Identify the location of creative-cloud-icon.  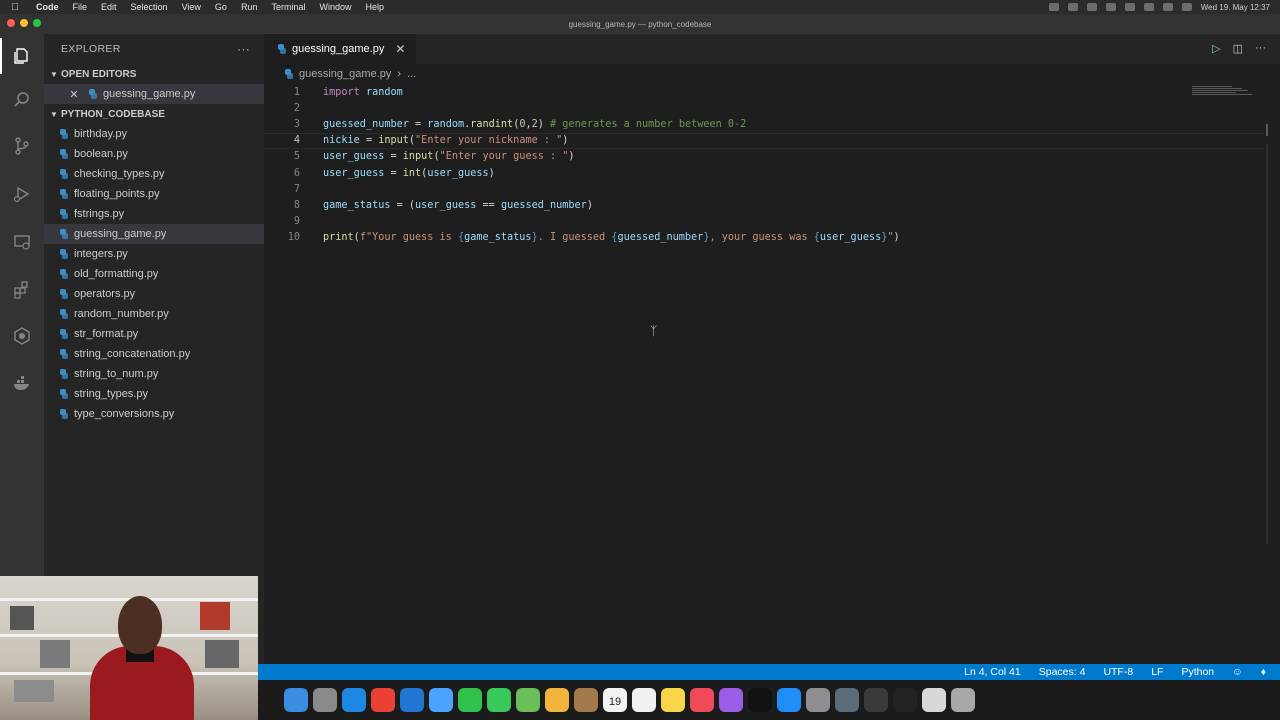
(1053, 7).